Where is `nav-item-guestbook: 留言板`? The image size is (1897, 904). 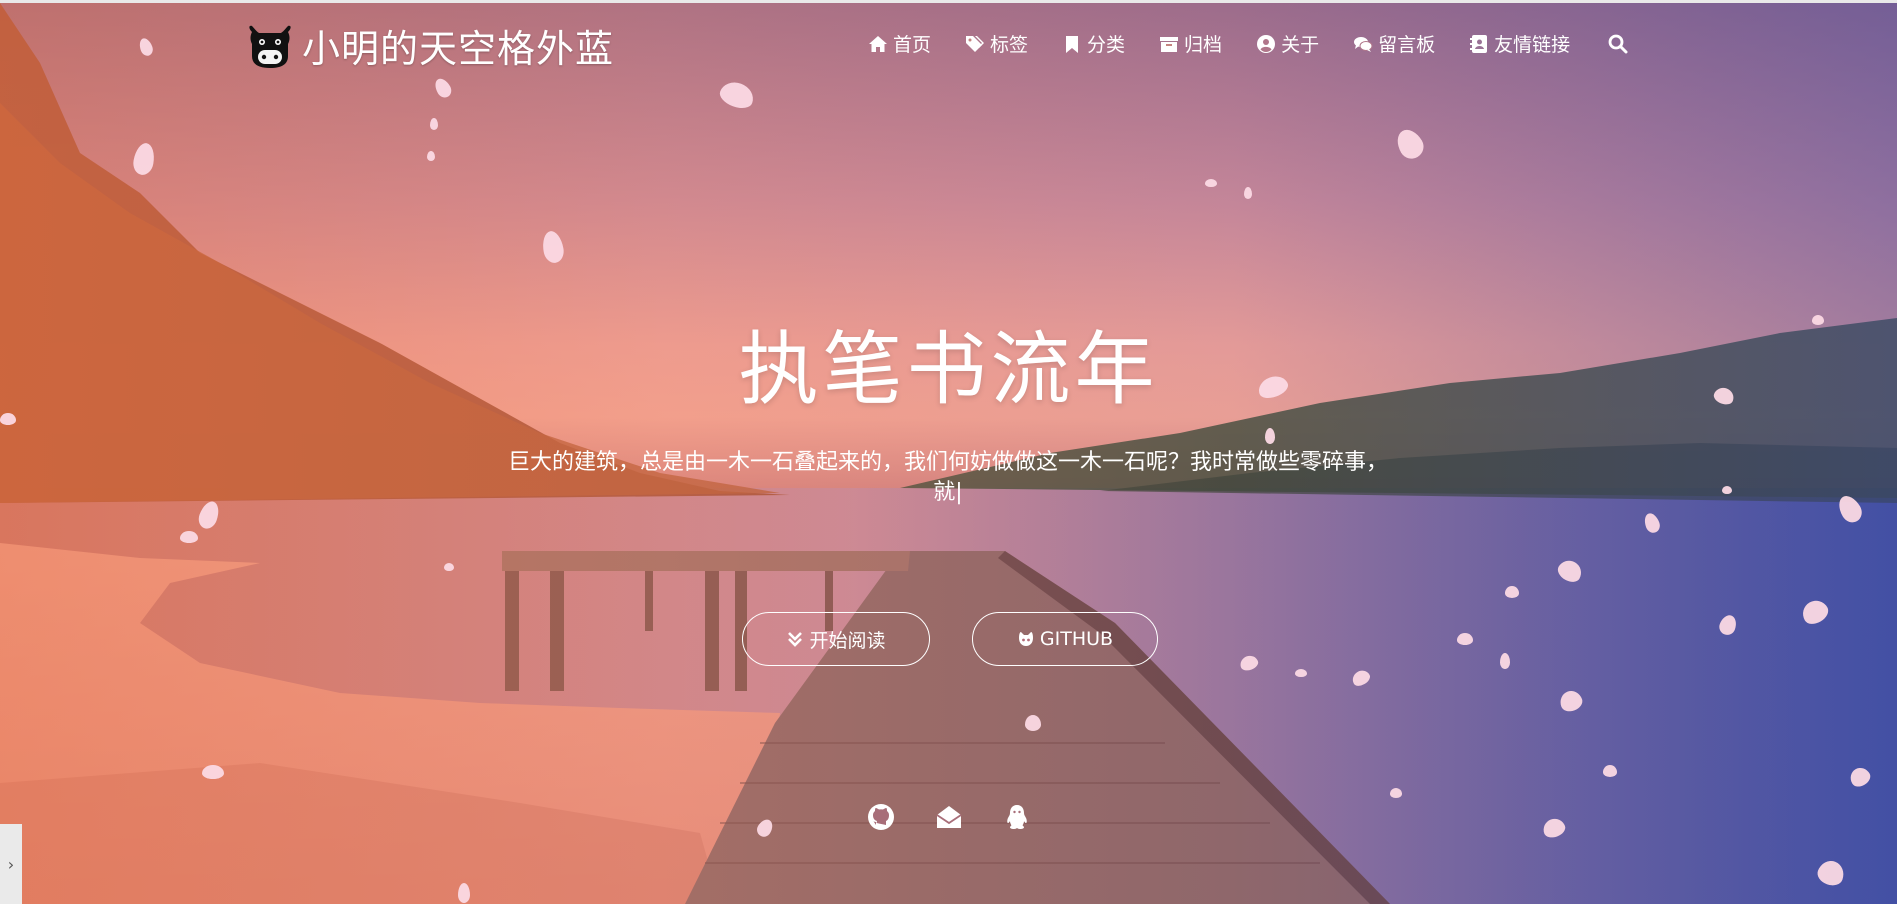
nav-item-guestbook: 留言板 is located at coordinates (1394, 43).